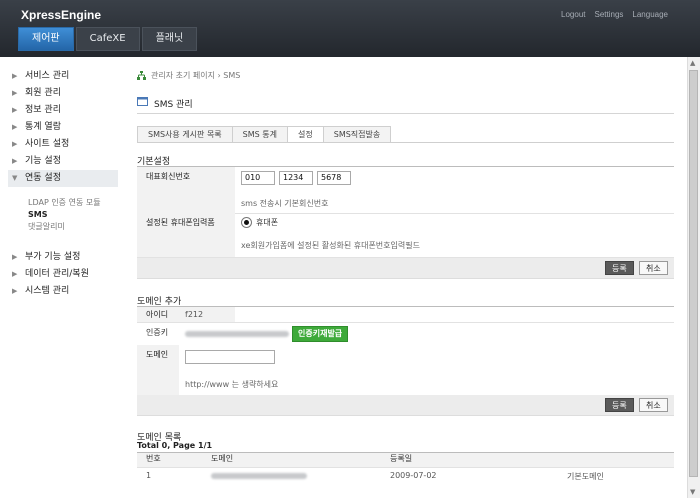 This screenshot has width=700, height=498. What do you see at coordinates (246, 222) in the screenshot?
I see `radio-button` at bounding box center [246, 222].